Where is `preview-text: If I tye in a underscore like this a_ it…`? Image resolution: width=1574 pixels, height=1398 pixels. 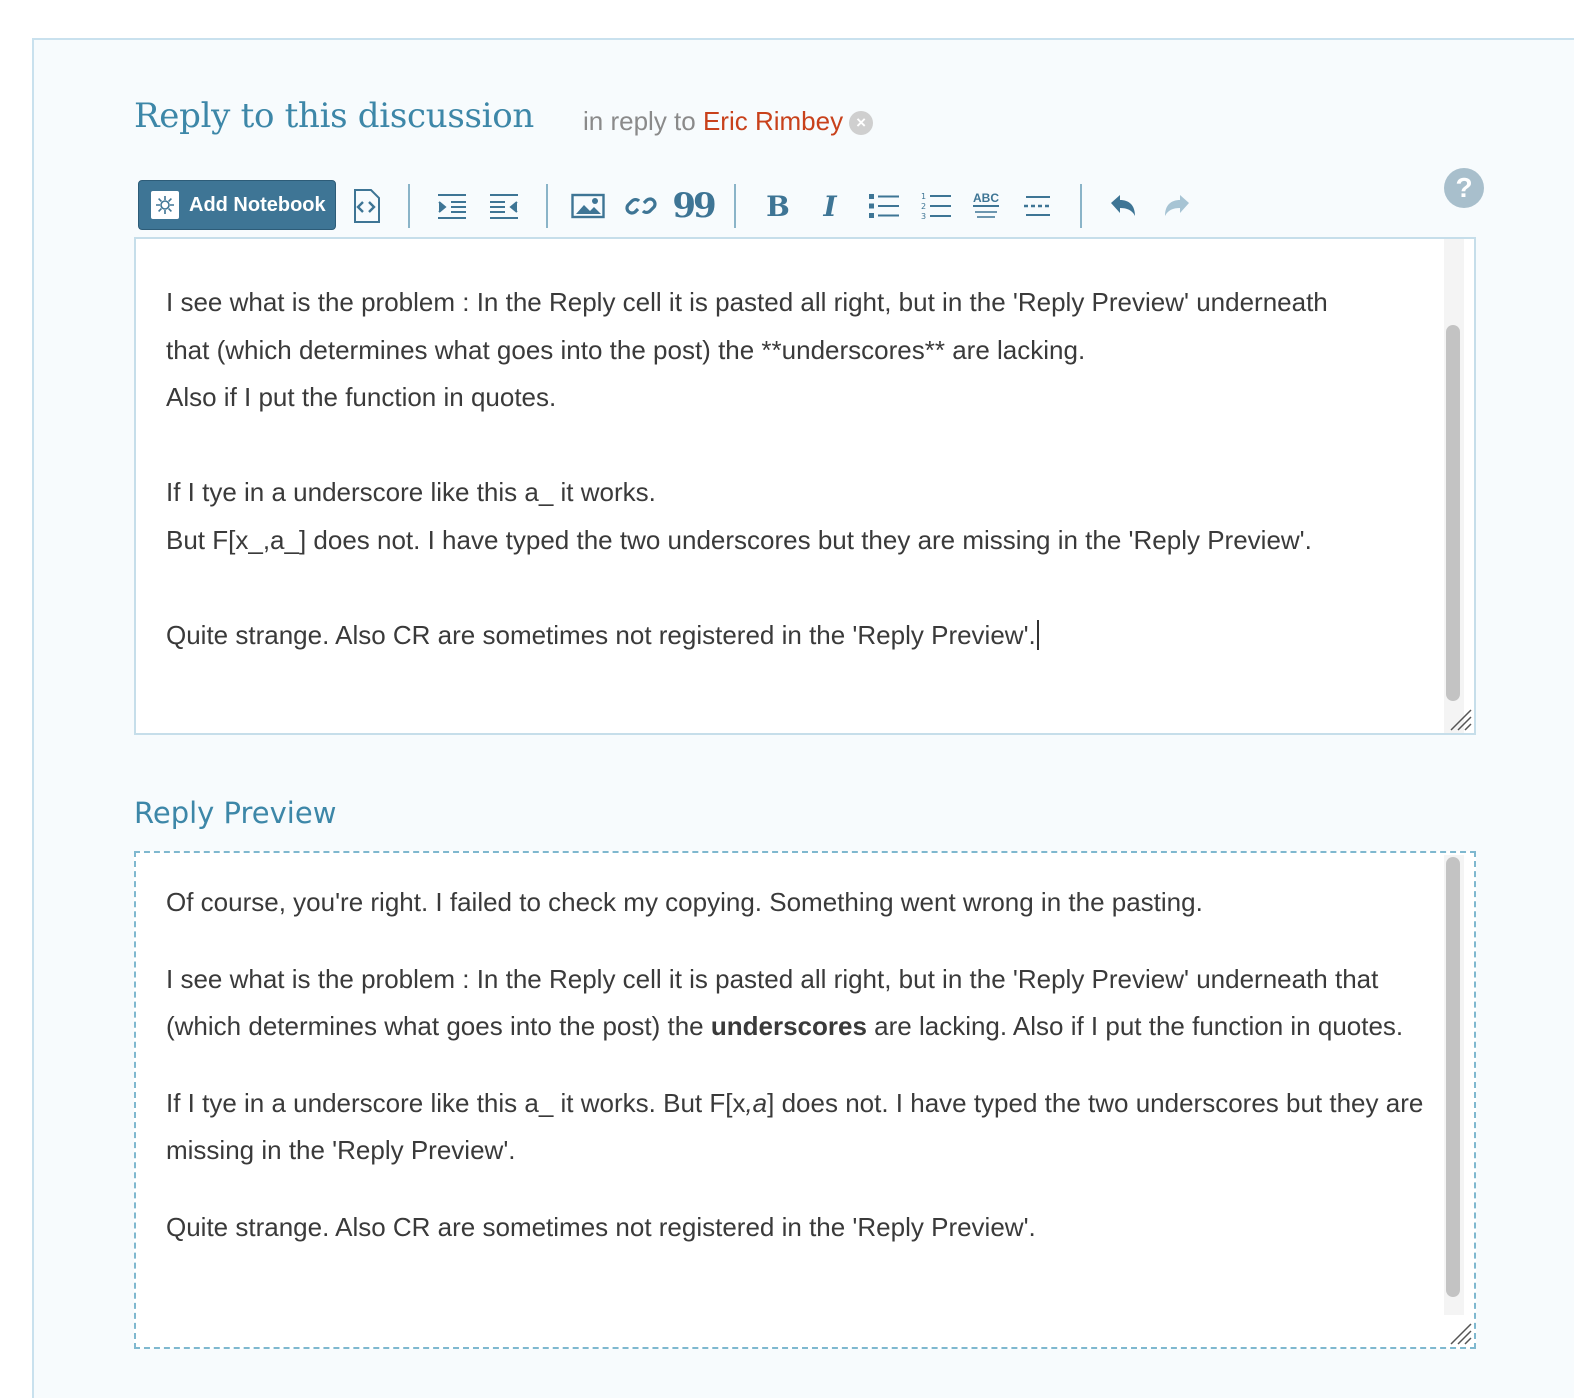 preview-text: If I tye in a underscore like this a_ it… is located at coordinates (456, 1103).